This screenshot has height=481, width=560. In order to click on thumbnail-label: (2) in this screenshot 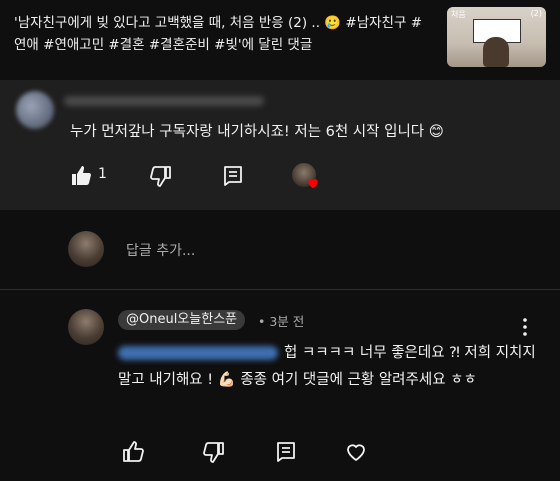, I will do `click(536, 13)`.